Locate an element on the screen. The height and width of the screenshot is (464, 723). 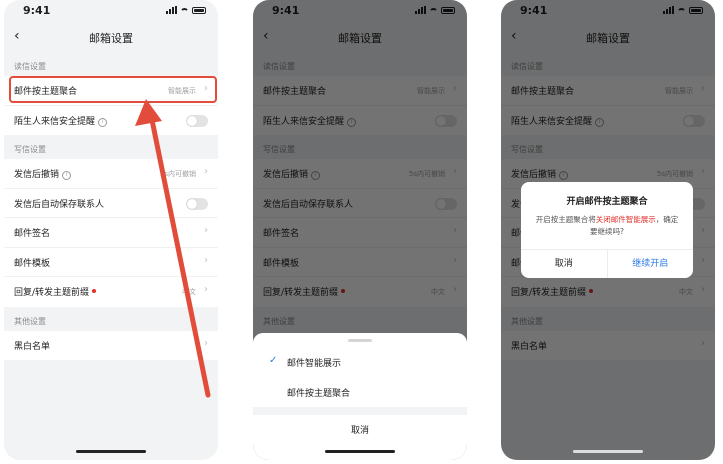
dialog-title: 开启邮件按主题聚合 is located at coordinates (607, 202).